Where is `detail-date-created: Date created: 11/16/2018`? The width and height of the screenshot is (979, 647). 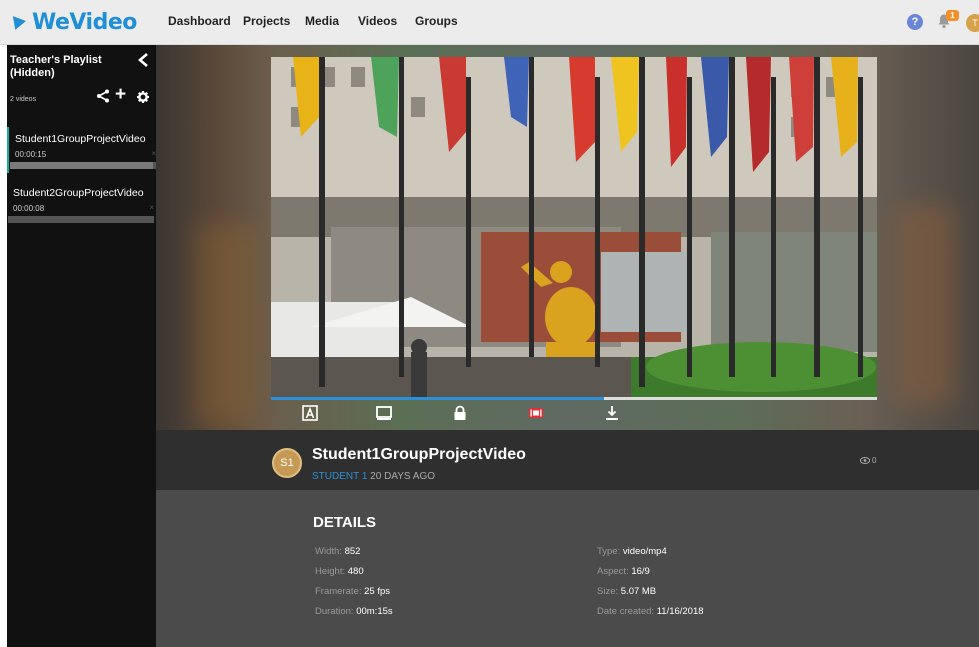
detail-date-created: Date created: 11/16/2018 is located at coordinates (650, 611).